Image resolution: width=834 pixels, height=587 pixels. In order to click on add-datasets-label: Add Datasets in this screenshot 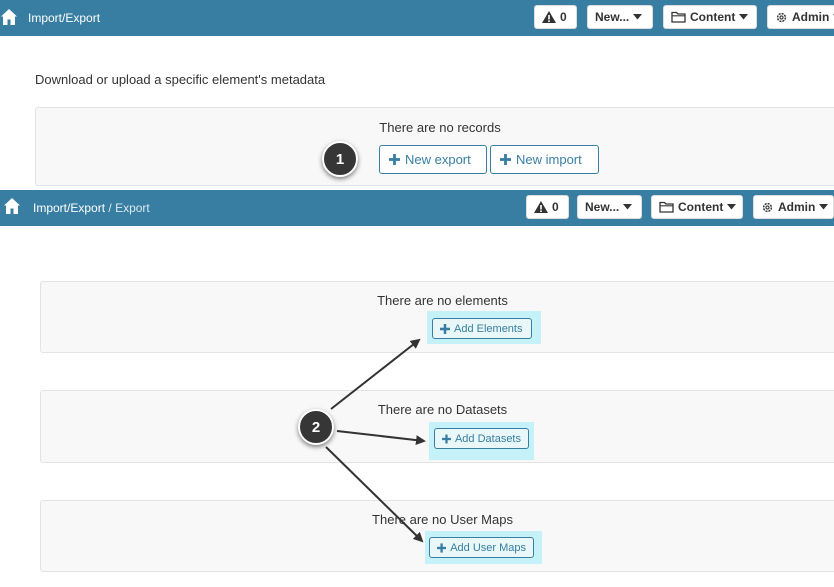, I will do `click(487, 438)`.